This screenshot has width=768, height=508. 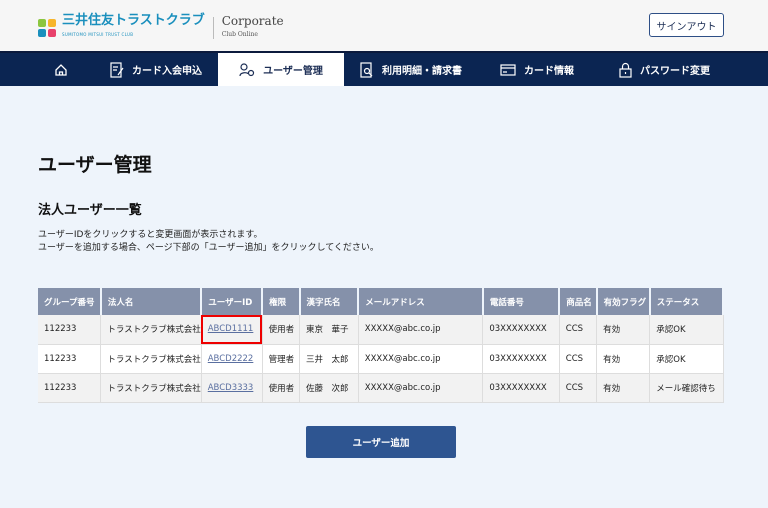 I want to click on table-cell: 管理者, so click(x=281, y=359).